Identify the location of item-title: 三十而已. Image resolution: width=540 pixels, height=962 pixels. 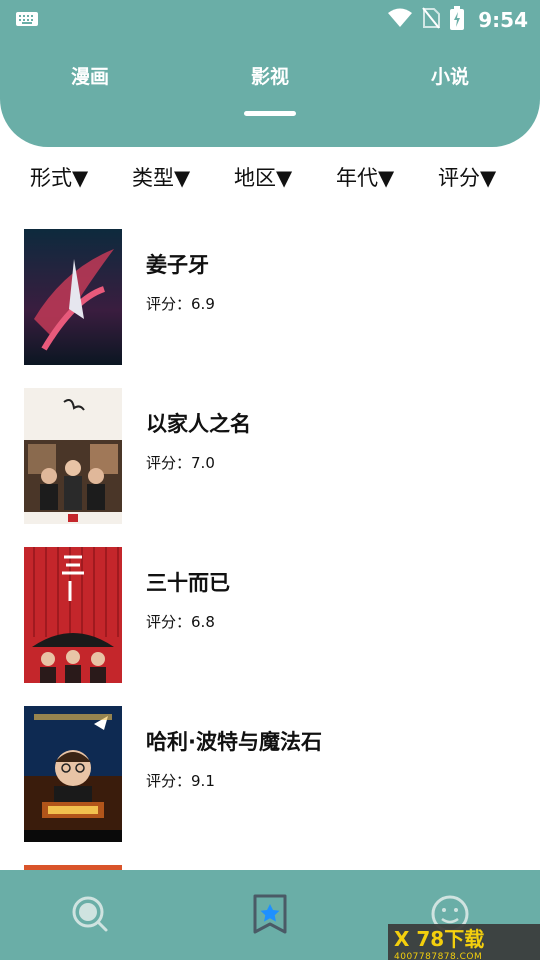
(188, 583).